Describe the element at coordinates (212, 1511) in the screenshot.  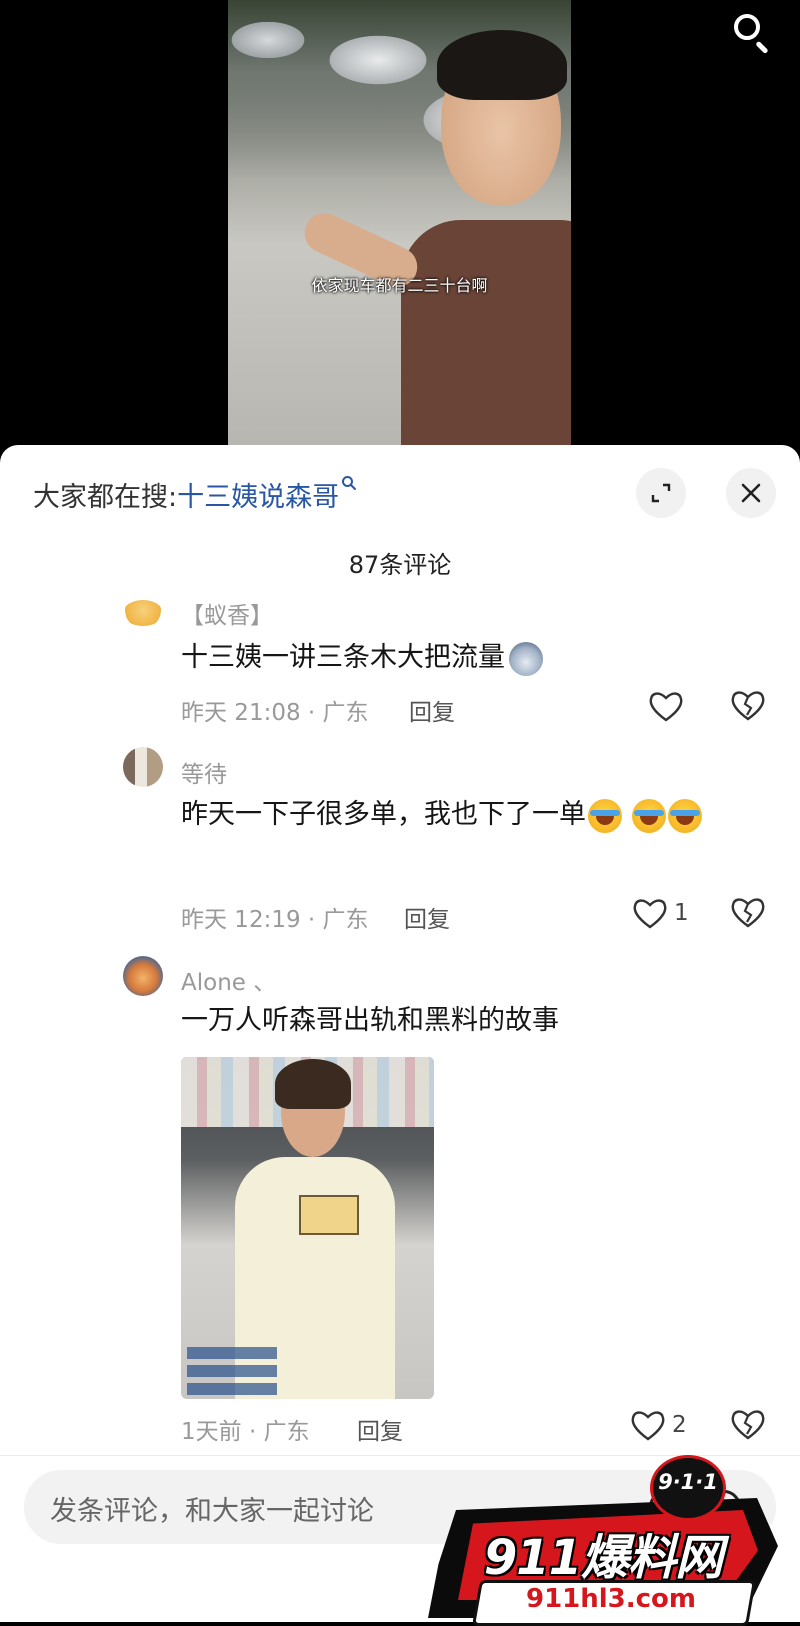
I see `comment-input-placeholder: 发条评论，和大家一起讨论` at that location.